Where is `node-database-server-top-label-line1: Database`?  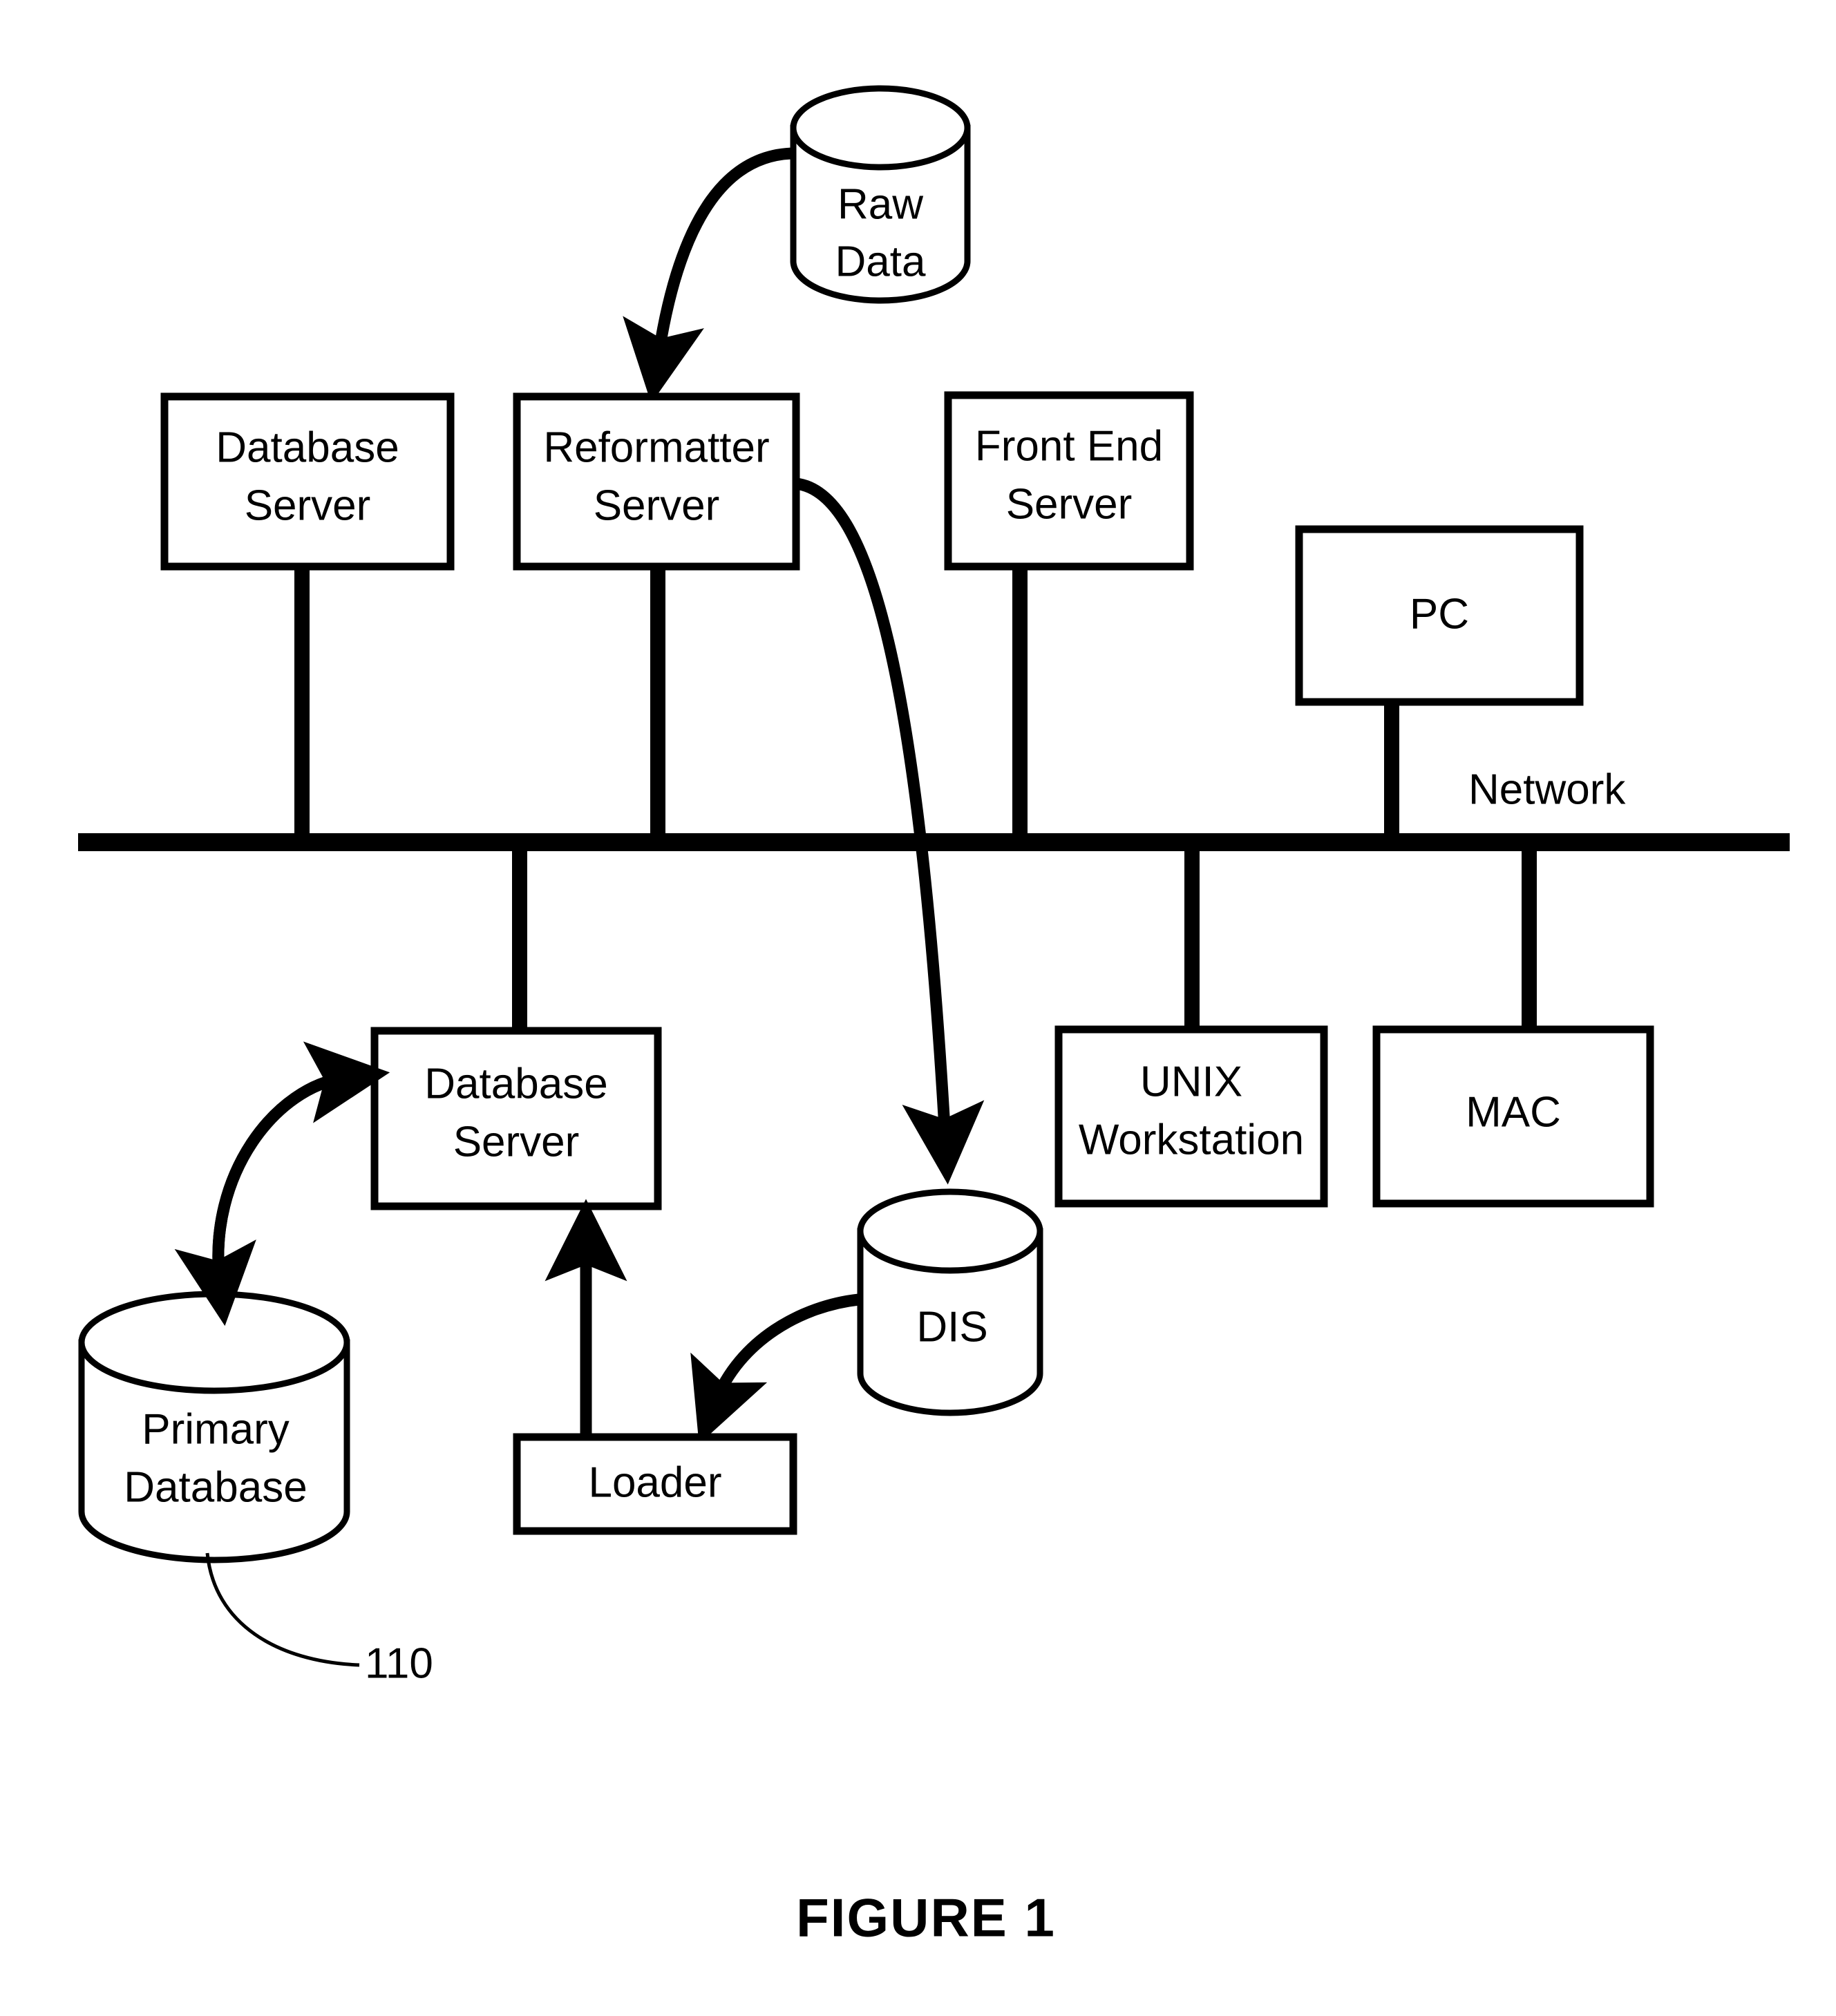 node-database-server-top-label-line1: Database is located at coordinates (307, 447).